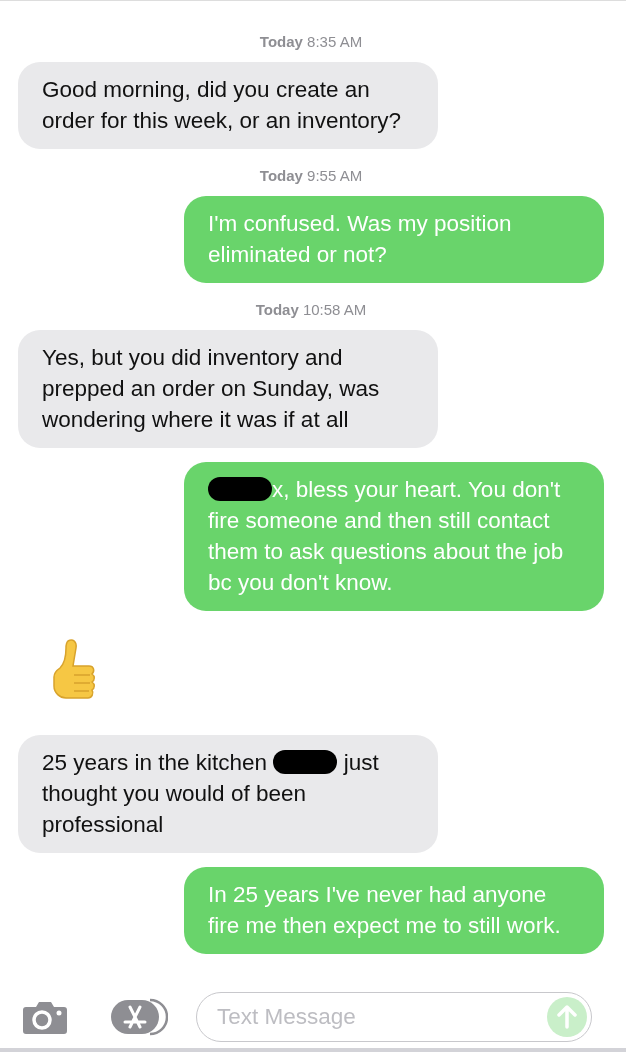  Describe the element at coordinates (228, 794) in the screenshot. I see `received-message: 25 years in the kitchen just thought you would of been professional` at that location.